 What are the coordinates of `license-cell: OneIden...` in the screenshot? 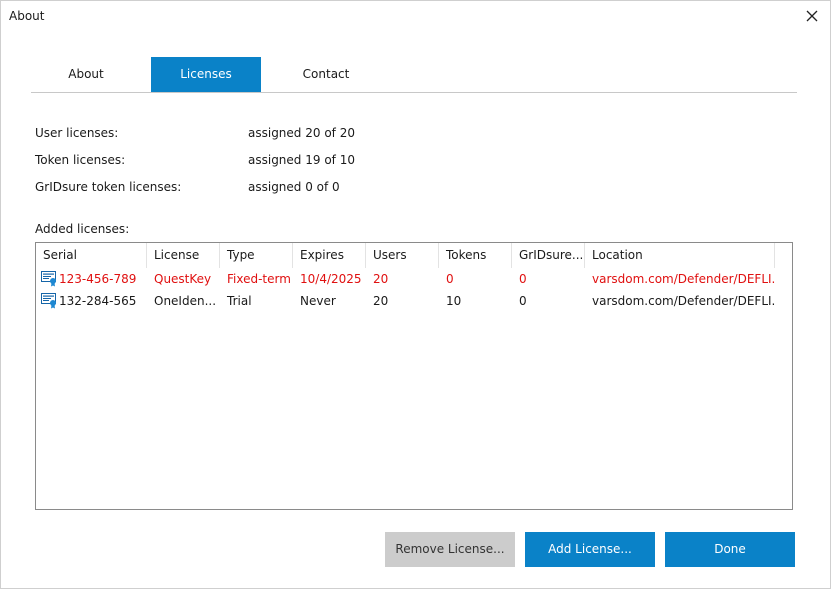 It's located at (185, 301).